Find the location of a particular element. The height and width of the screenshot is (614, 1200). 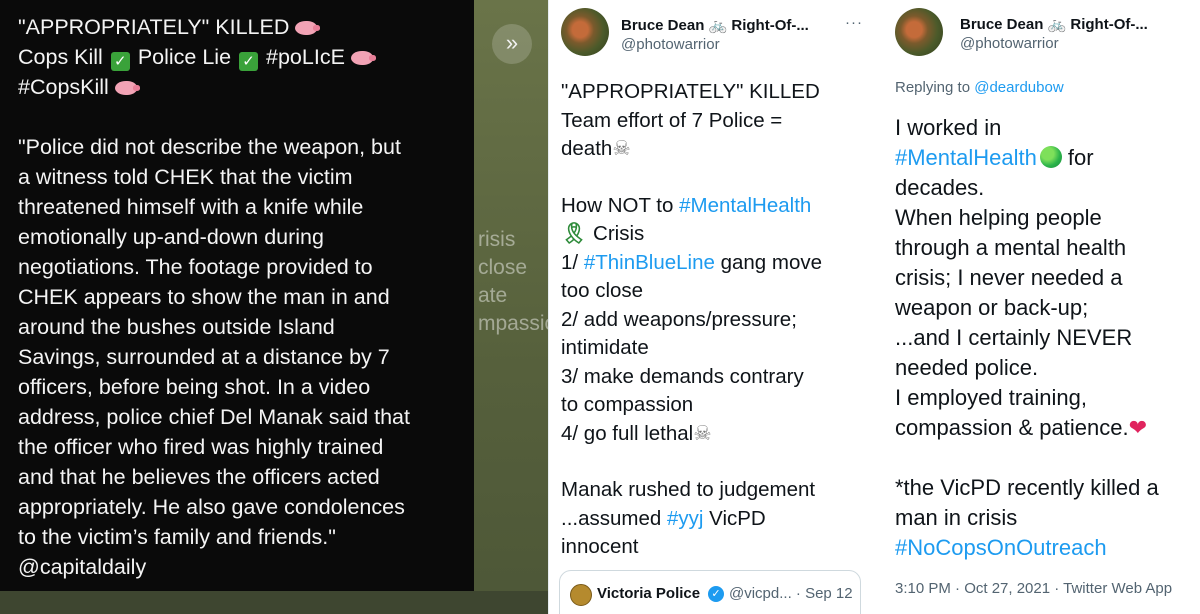

quoted-author-name: Victoria Police is located at coordinates (649, 593).